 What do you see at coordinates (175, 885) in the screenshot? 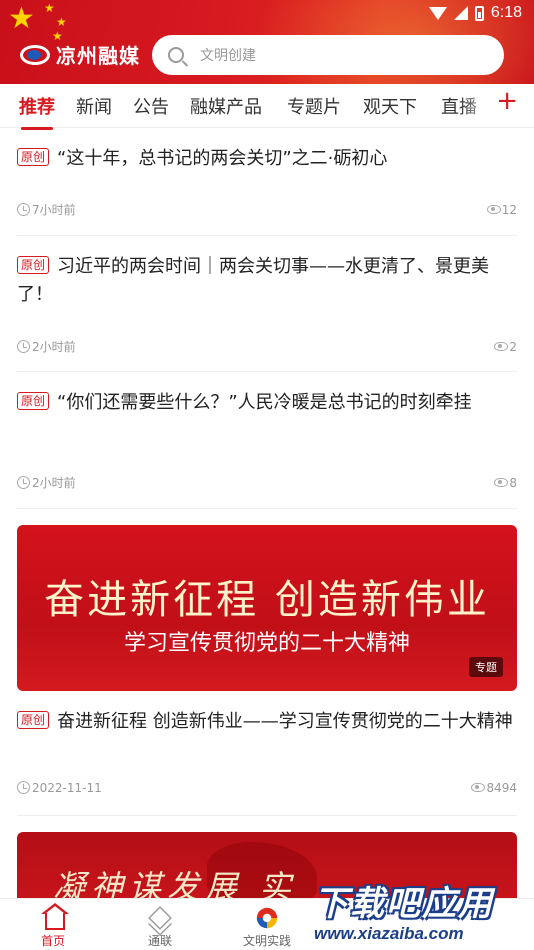
I see `banner2-text: 凝神谋发展 实` at bounding box center [175, 885].